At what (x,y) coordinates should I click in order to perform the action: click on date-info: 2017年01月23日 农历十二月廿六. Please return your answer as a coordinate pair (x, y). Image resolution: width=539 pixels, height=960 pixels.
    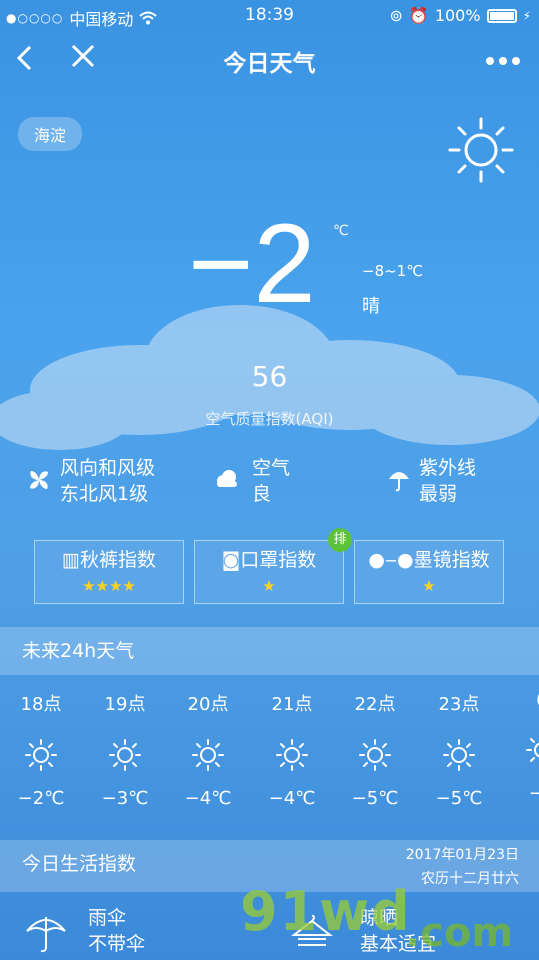
    Looking at the image, I should click on (462, 867).